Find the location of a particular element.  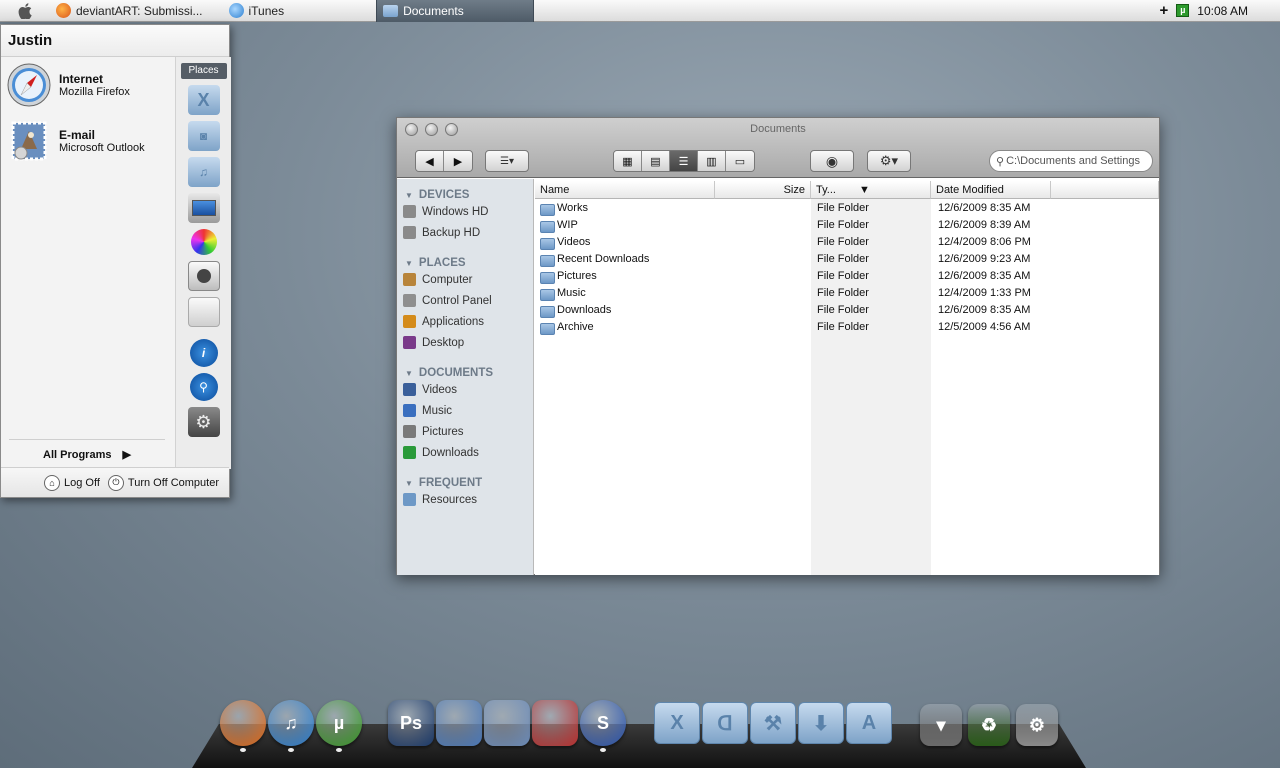

search-icon: ⚲ is located at coordinates (203, 387).